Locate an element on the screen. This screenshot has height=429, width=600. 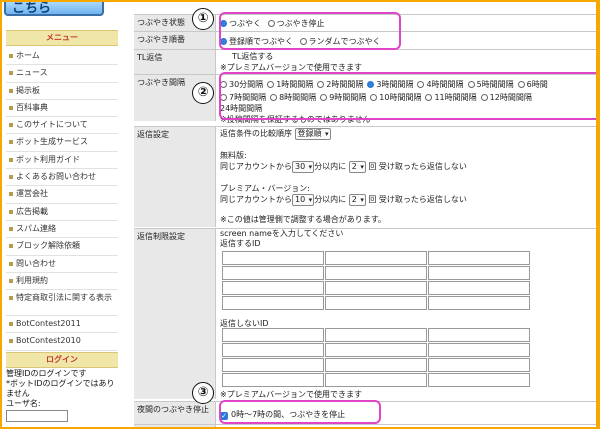
label-tl-reply: TL返信 is located at coordinates (175, 62).